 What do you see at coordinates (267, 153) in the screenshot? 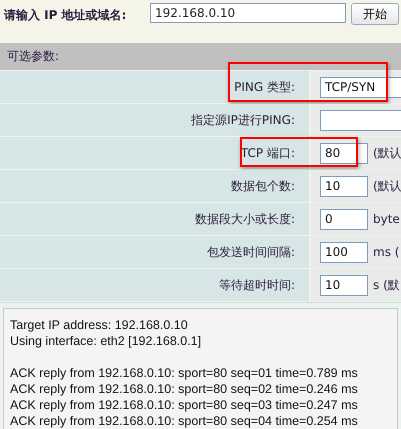
I see `field-label: TCP 端口:` at bounding box center [267, 153].